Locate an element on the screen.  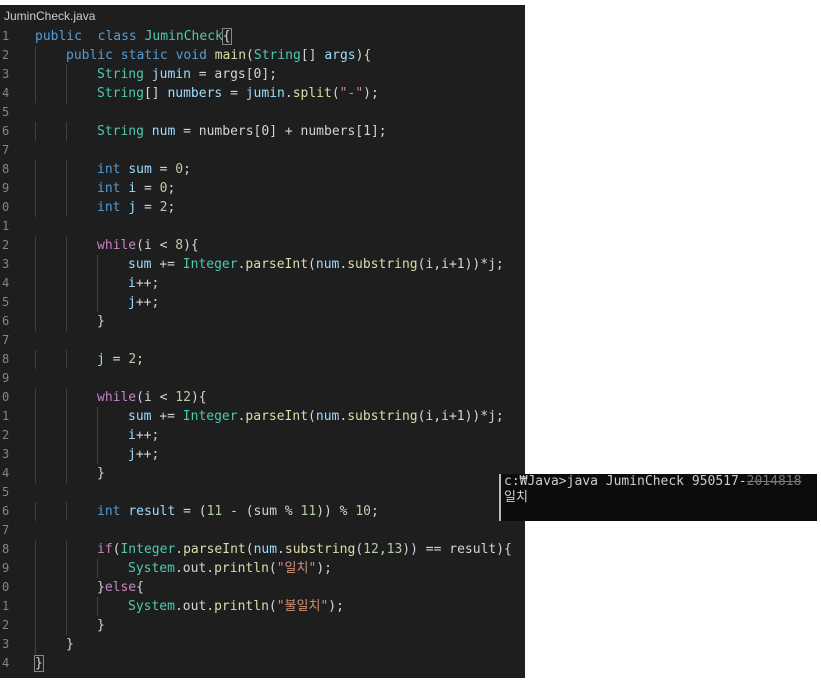
code-token: = numbers[0] + numbers[1]; is located at coordinates (281, 131).